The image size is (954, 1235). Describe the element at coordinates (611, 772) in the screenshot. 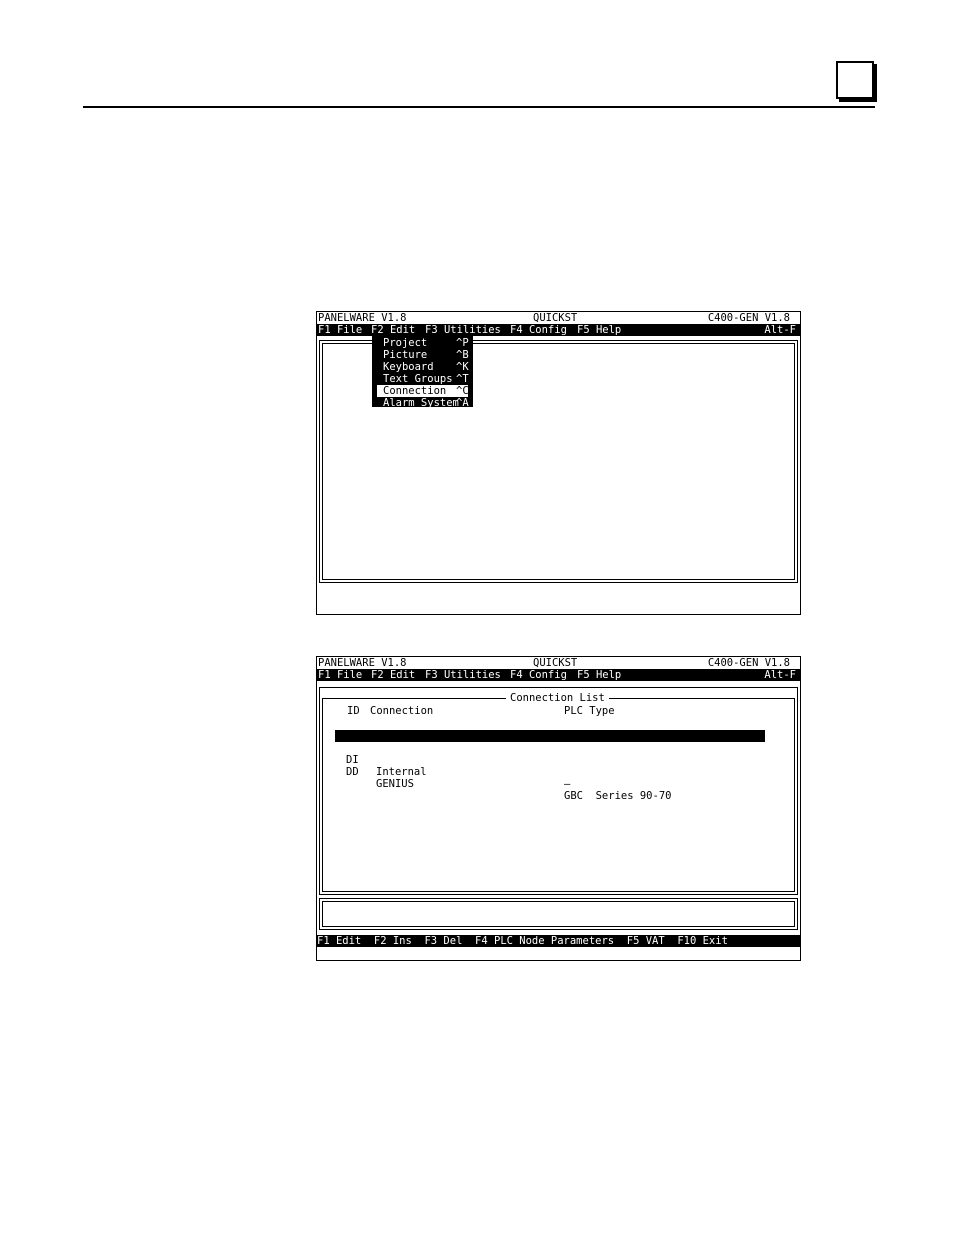

I see `cell-plc-type: Genius Internal` at that location.